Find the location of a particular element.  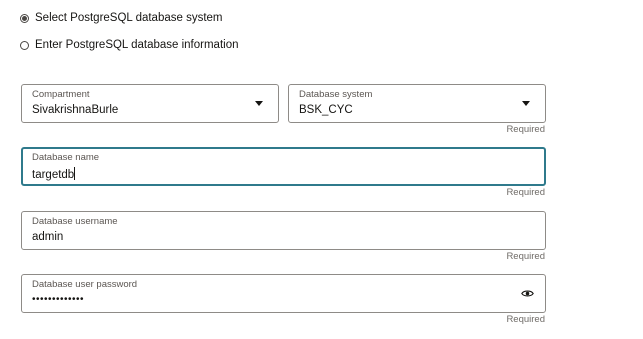

text-caret is located at coordinates (75, 173).